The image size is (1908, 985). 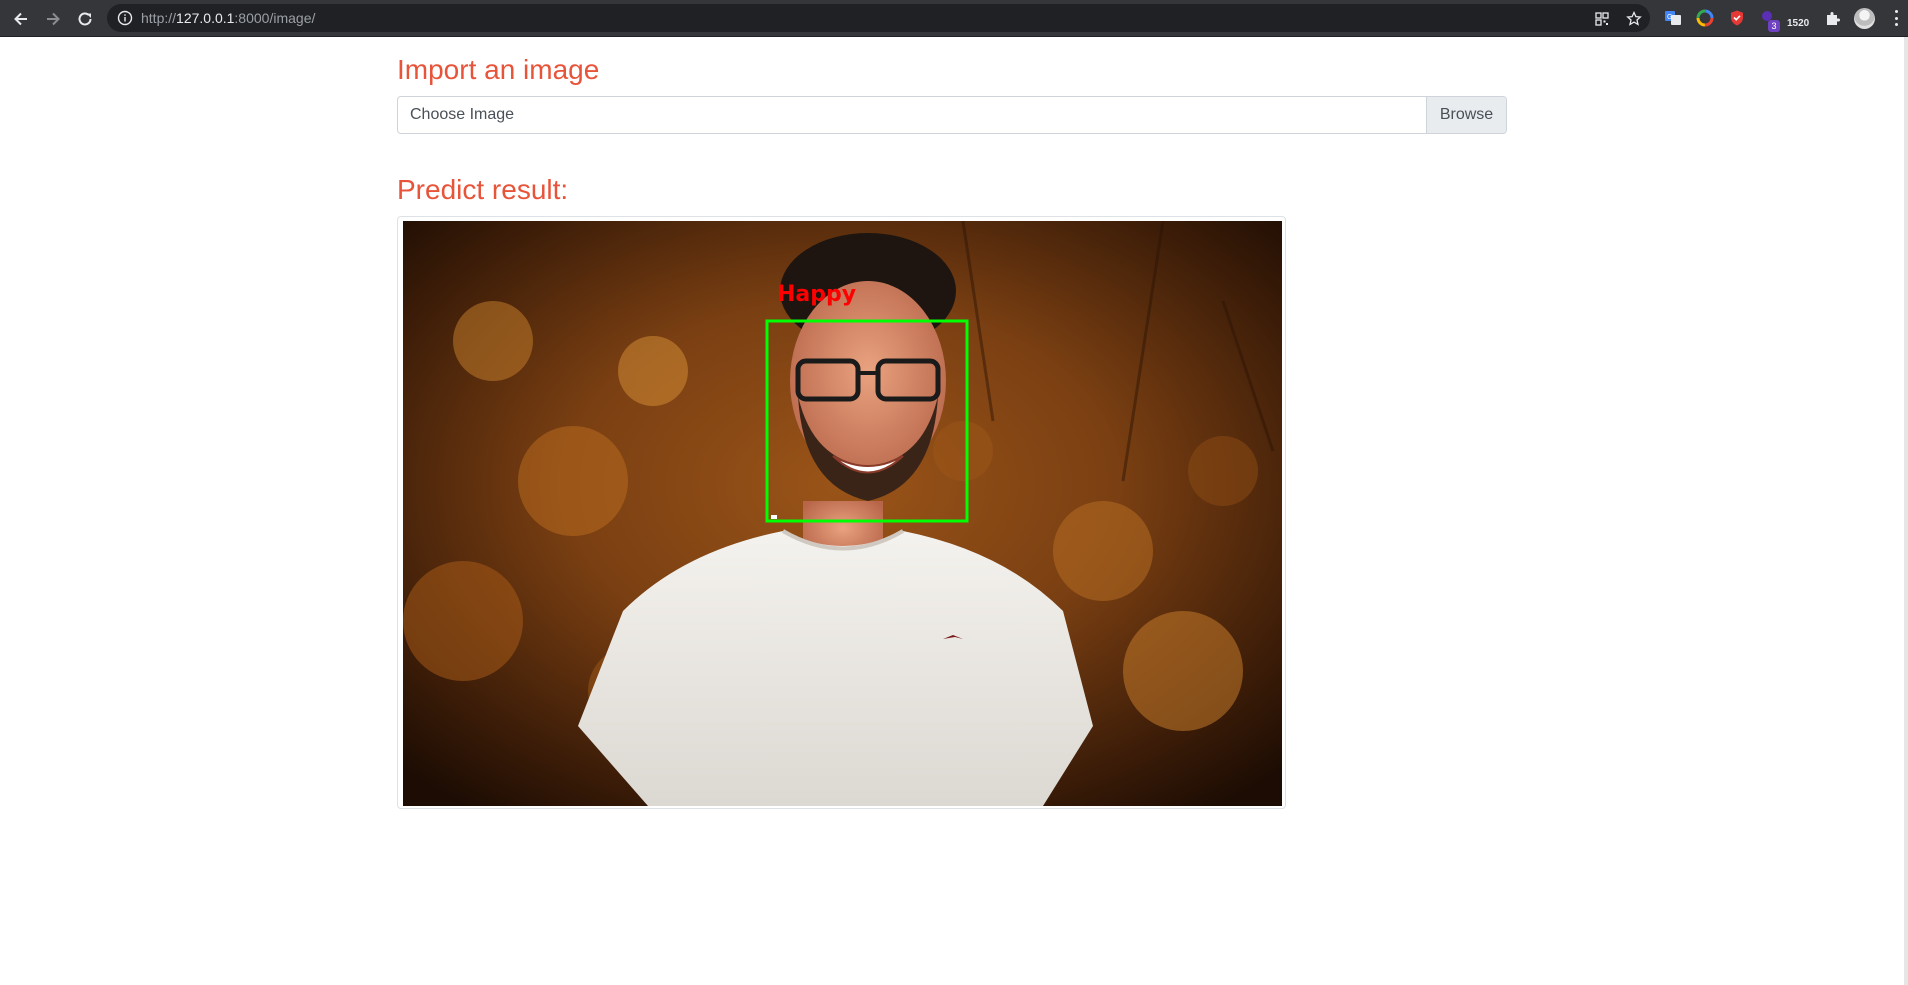 I want to click on url-path: :8000/image/, so click(x=275, y=18).